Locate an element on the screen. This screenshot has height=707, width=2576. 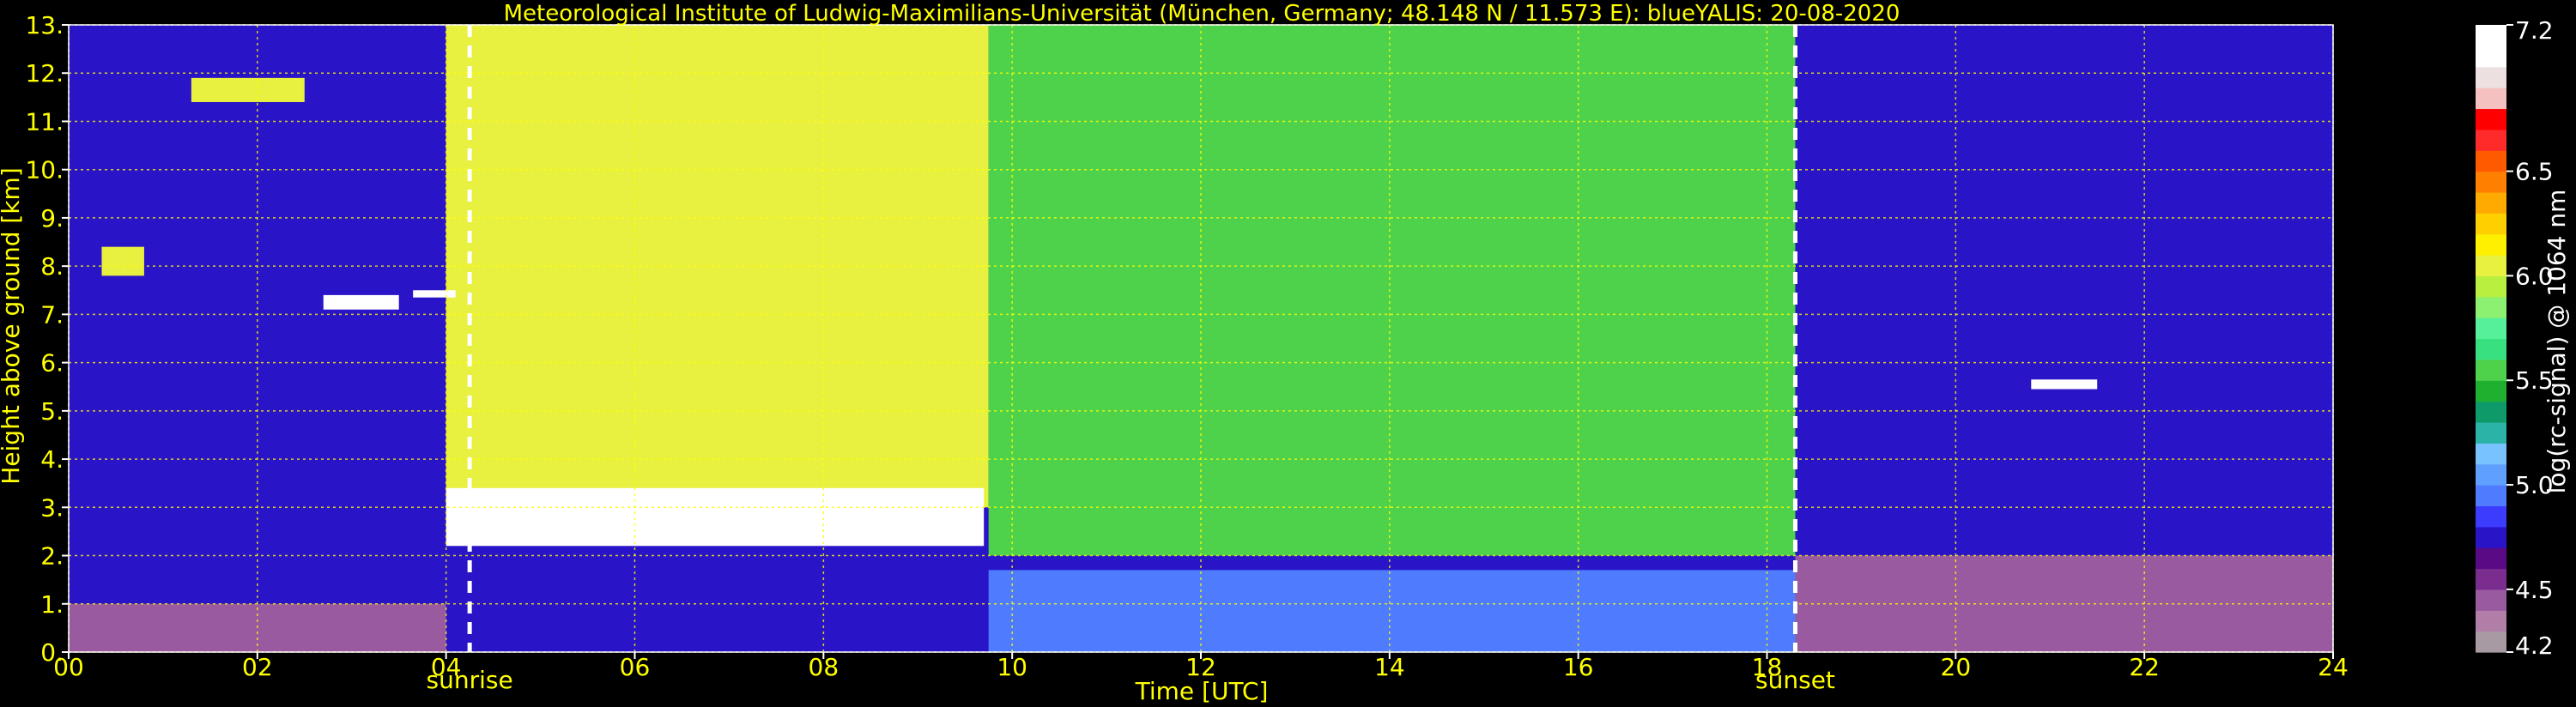
colorbar-tick-label-5: 6.5 is located at coordinates (2534, 172).